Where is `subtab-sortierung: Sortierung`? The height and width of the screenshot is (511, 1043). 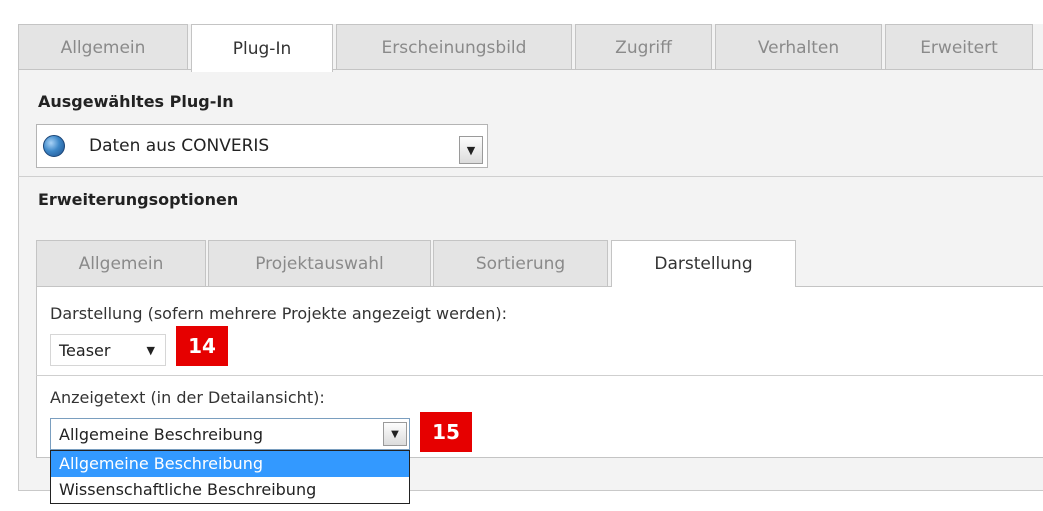 subtab-sortierung: Sortierung is located at coordinates (520, 263).